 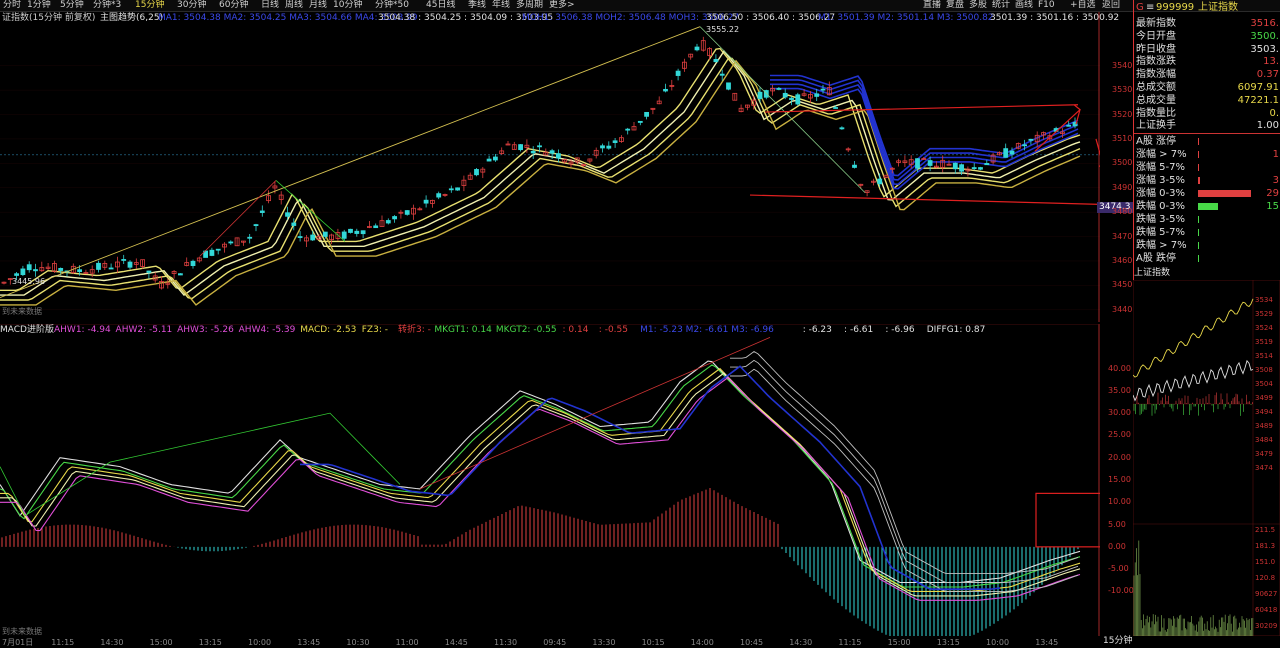 I want to click on time-axis-tick: 10:45, so click(x=752, y=642).